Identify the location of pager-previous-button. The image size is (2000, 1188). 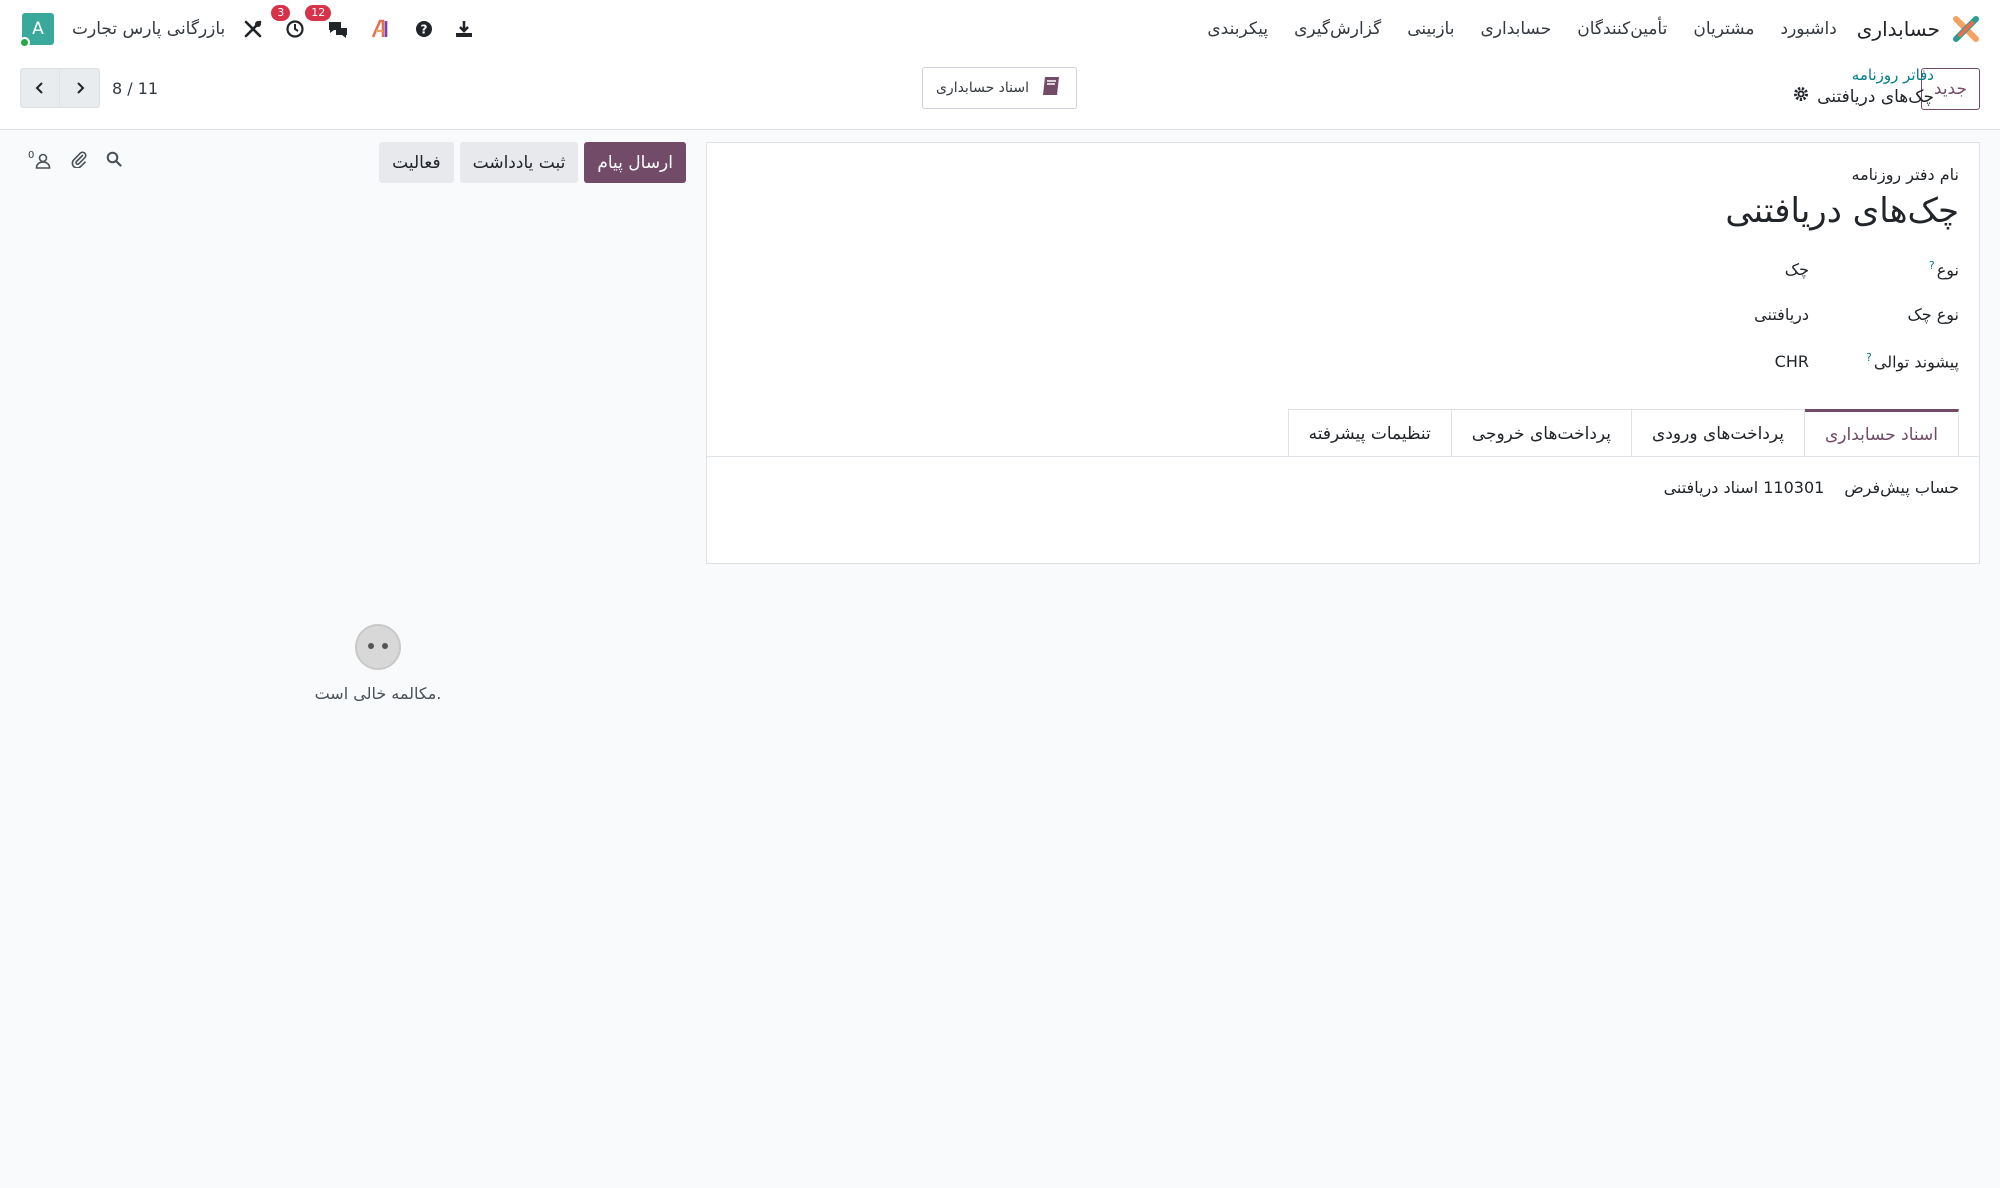
(40, 88).